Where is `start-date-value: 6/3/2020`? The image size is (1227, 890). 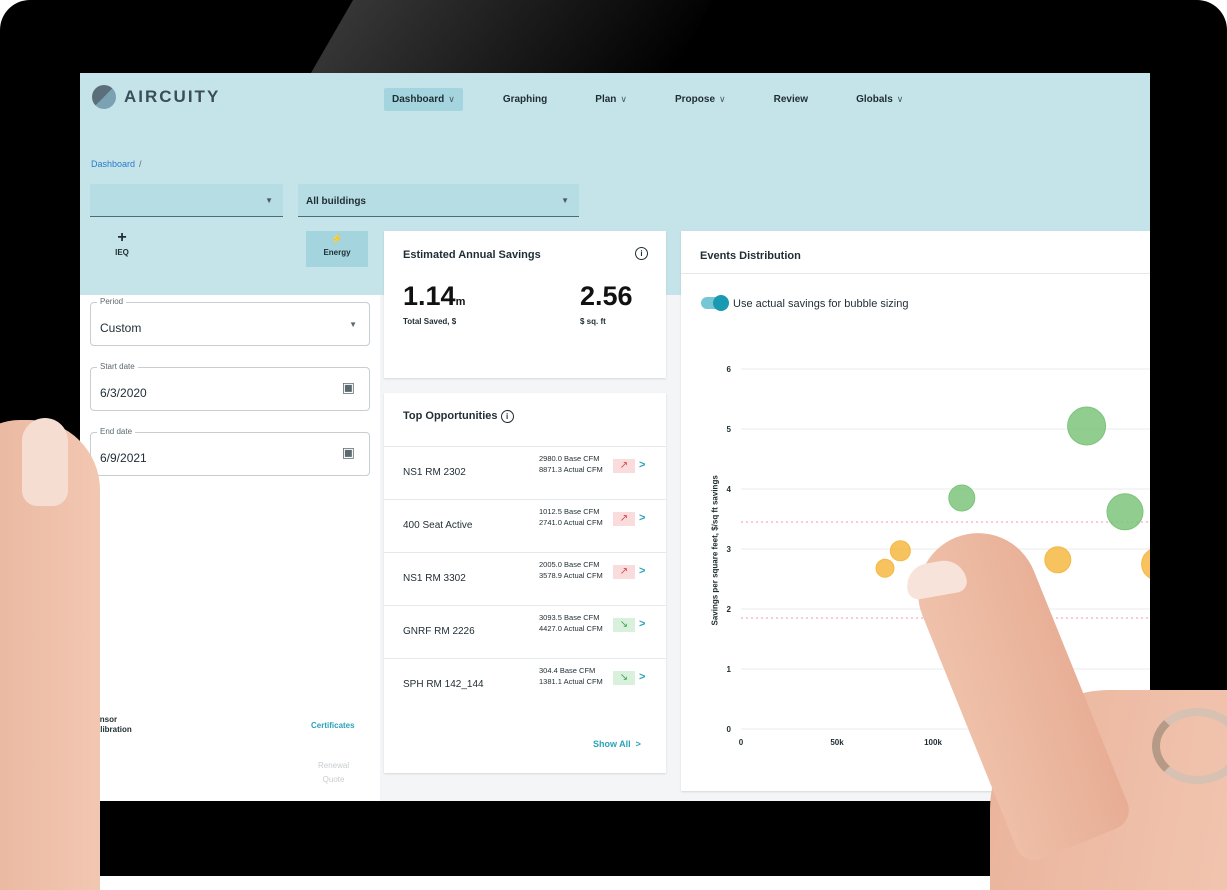 start-date-value: 6/3/2020 is located at coordinates (123, 393).